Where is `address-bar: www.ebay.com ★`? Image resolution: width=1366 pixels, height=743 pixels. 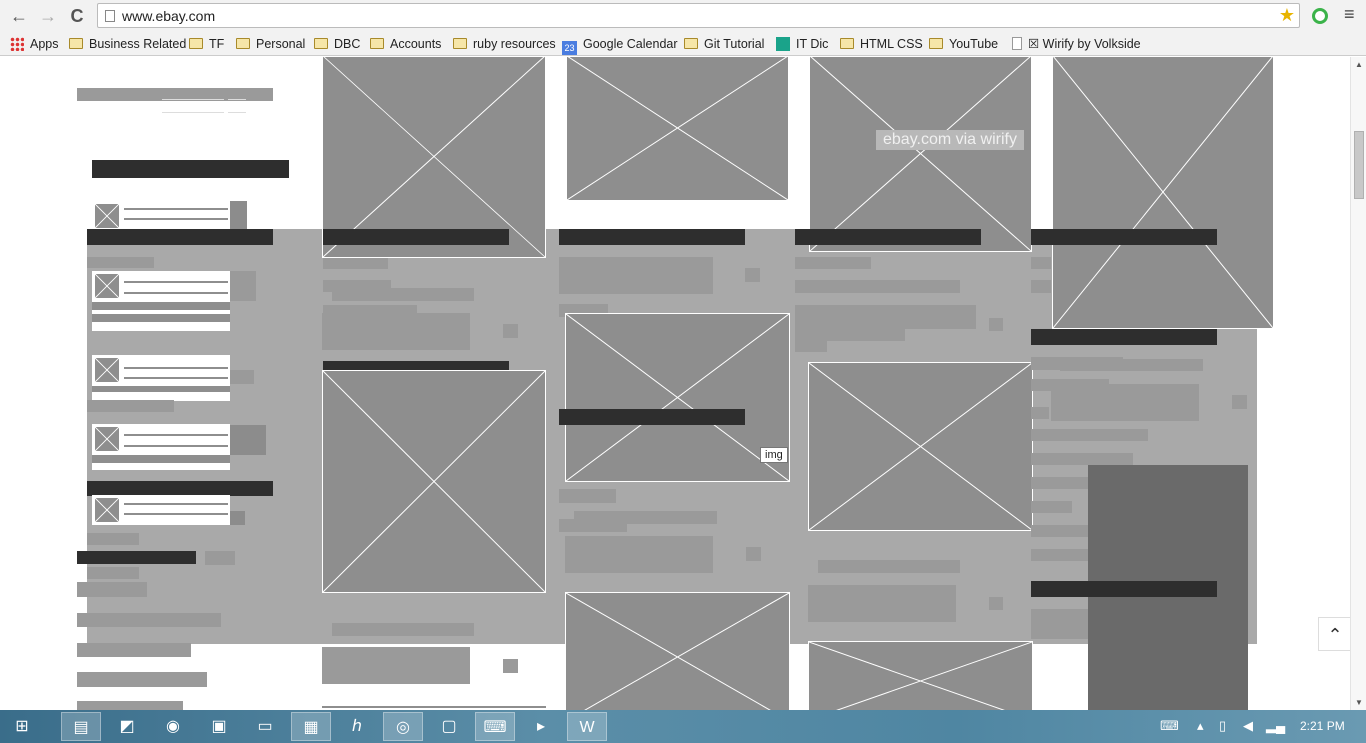
address-bar: www.ebay.com ★ is located at coordinates (698, 15).